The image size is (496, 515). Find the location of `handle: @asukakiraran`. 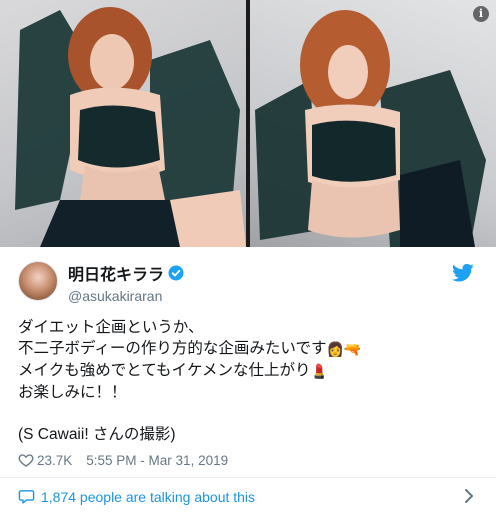

handle: @asukakiraran is located at coordinates (126, 296).